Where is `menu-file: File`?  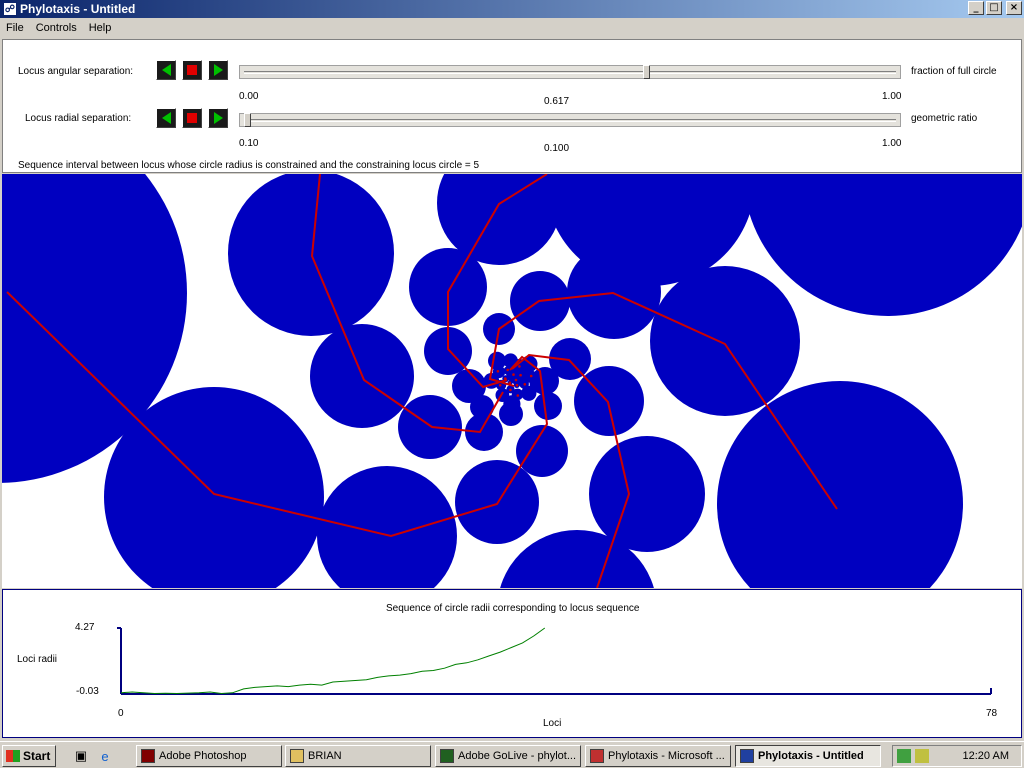
menu-file: File is located at coordinates (15, 28).